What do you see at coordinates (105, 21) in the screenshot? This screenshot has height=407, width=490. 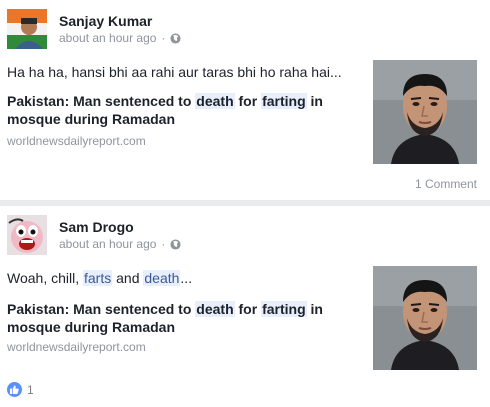 I see `author-name: Sanjay Kumar` at bounding box center [105, 21].